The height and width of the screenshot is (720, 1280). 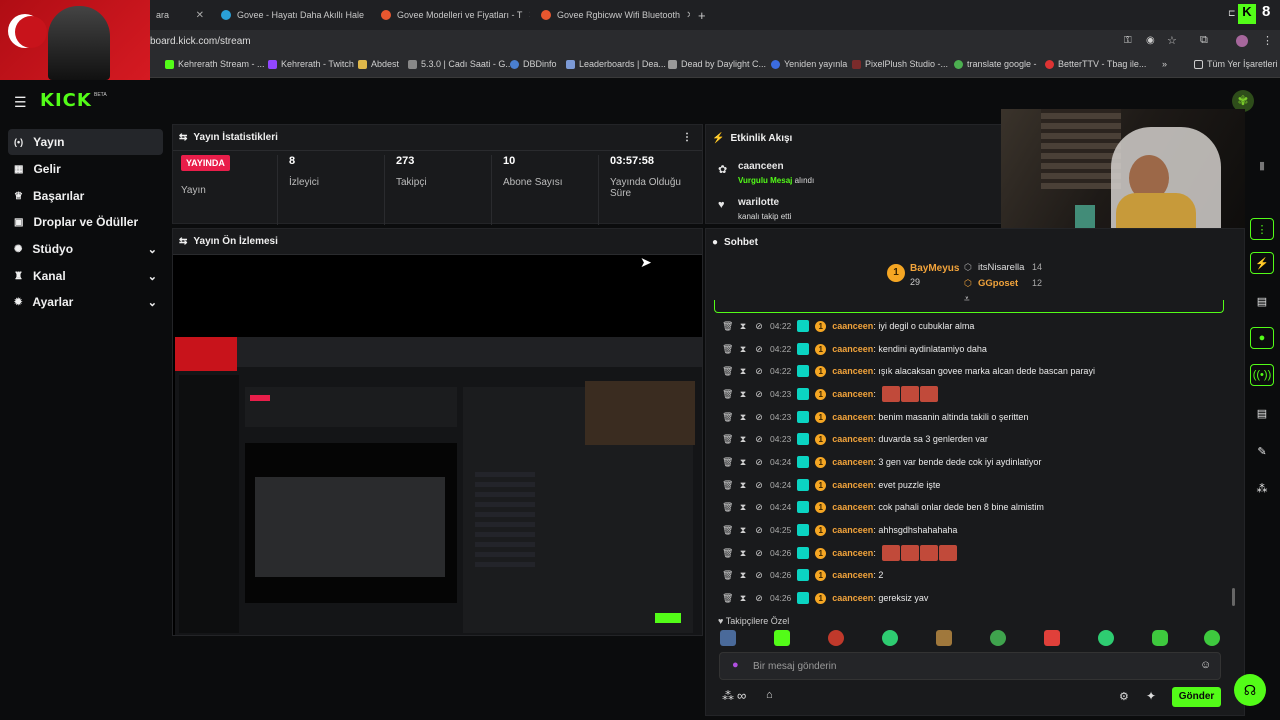 What do you see at coordinates (1124, 696) in the screenshot?
I see `gear-icon: ⚙` at bounding box center [1124, 696].